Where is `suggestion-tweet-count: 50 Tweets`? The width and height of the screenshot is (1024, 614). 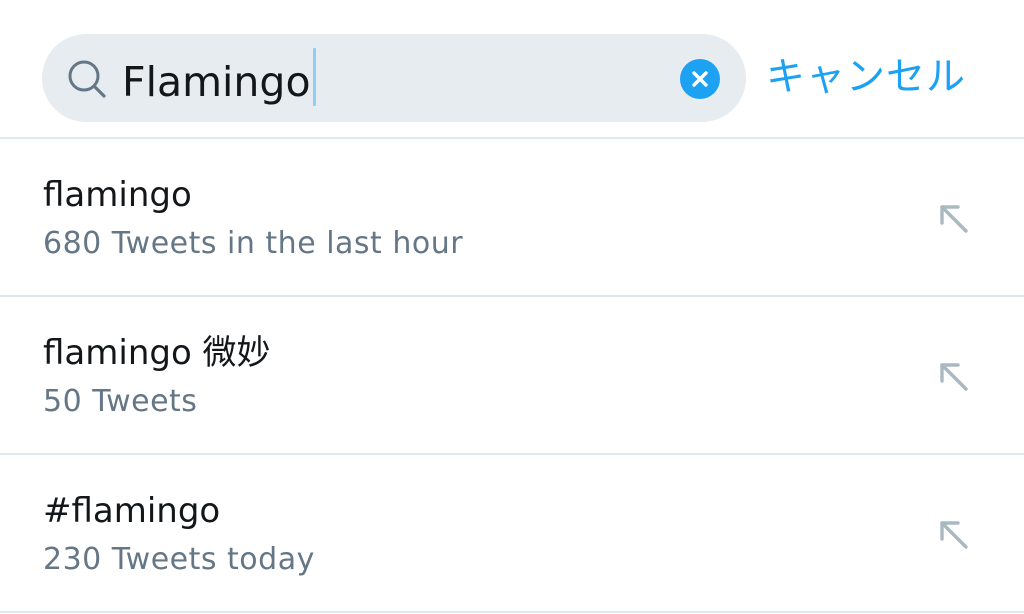 suggestion-tweet-count: 50 Tweets is located at coordinates (120, 401).